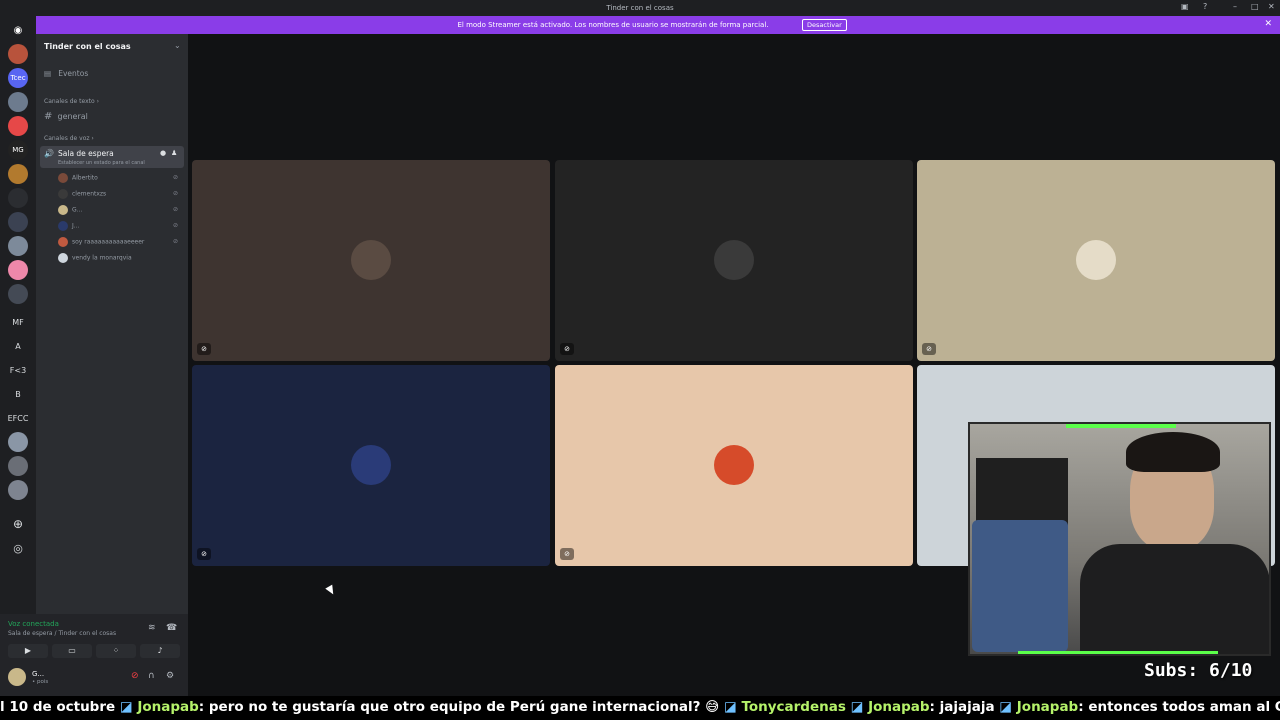 Image resolution: width=1280 pixels, height=720 pixels. I want to click on voice-connected-status: Voz conectada, so click(33, 624).